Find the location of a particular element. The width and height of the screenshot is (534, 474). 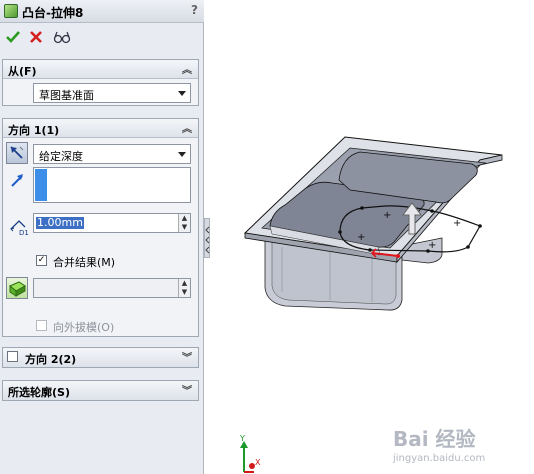

extrude-feature-icon is located at coordinates (11, 11).